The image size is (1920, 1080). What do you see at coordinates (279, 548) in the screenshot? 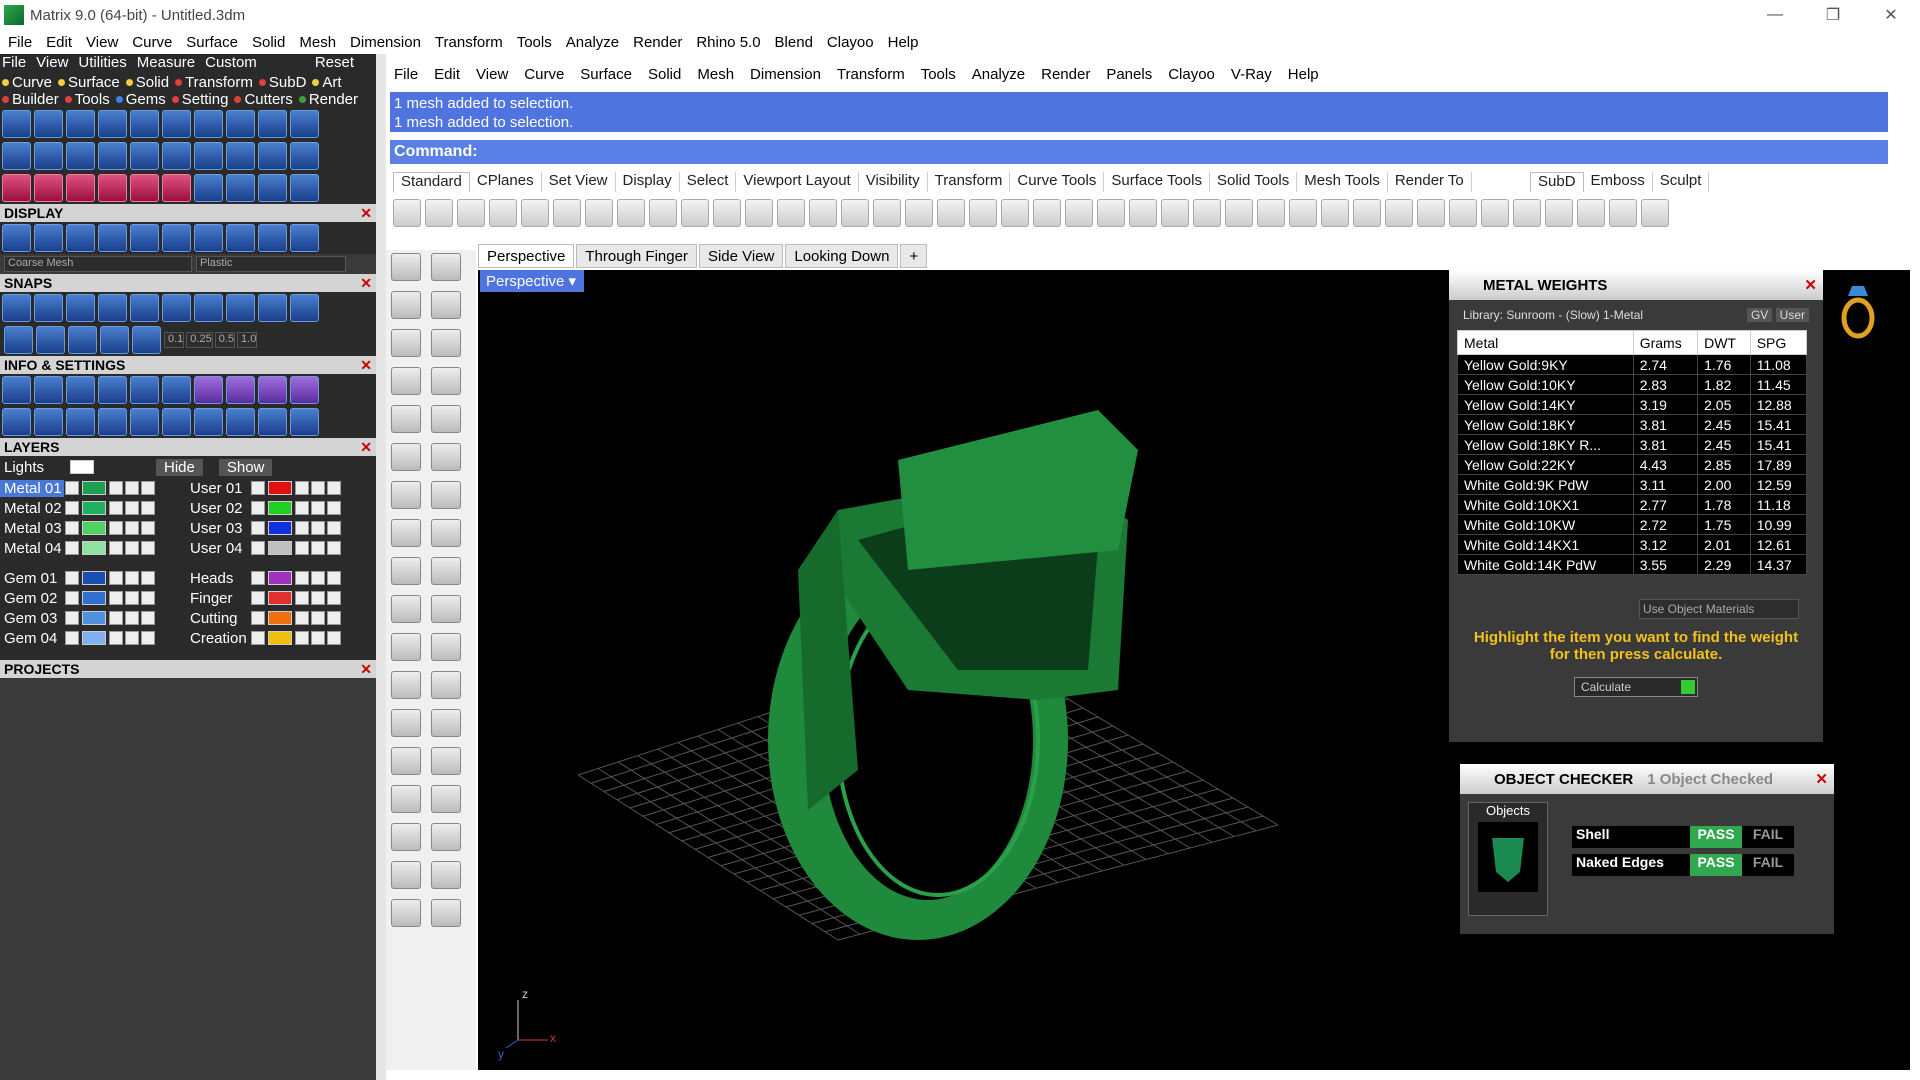
I see `layer-row: User 04` at bounding box center [279, 548].